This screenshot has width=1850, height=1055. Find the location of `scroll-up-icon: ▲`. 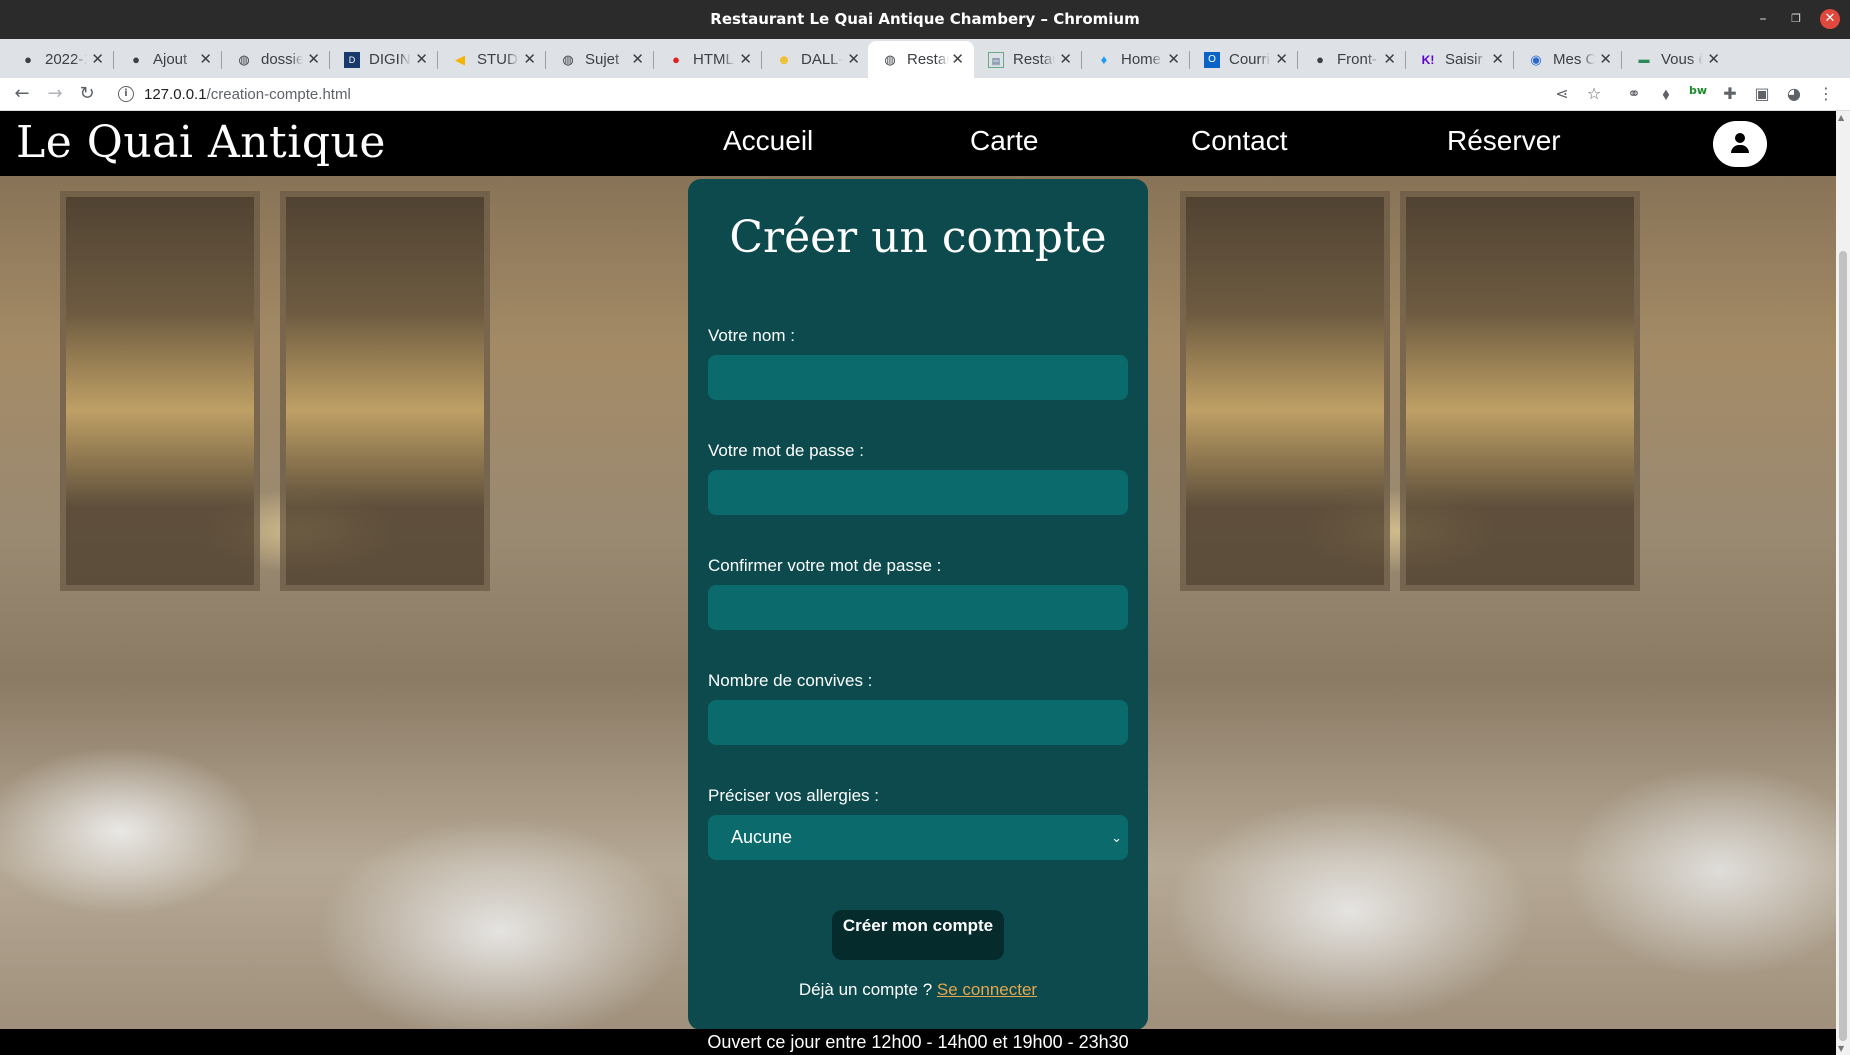

scroll-up-icon: ▲ is located at coordinates (1841, 117).